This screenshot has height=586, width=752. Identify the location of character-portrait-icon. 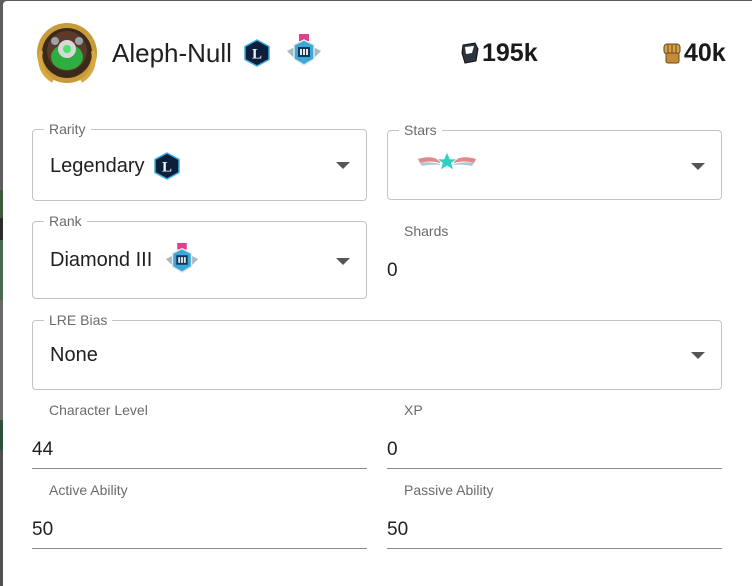
(67, 53).